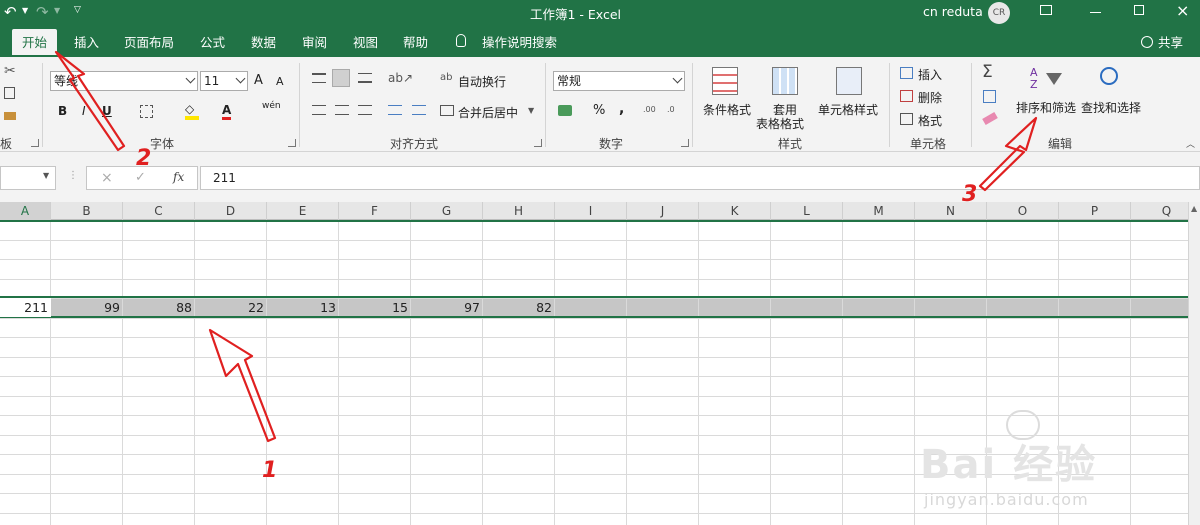  I want to click on watermark-url: jingyan.baidu.com, so click(1006, 499).